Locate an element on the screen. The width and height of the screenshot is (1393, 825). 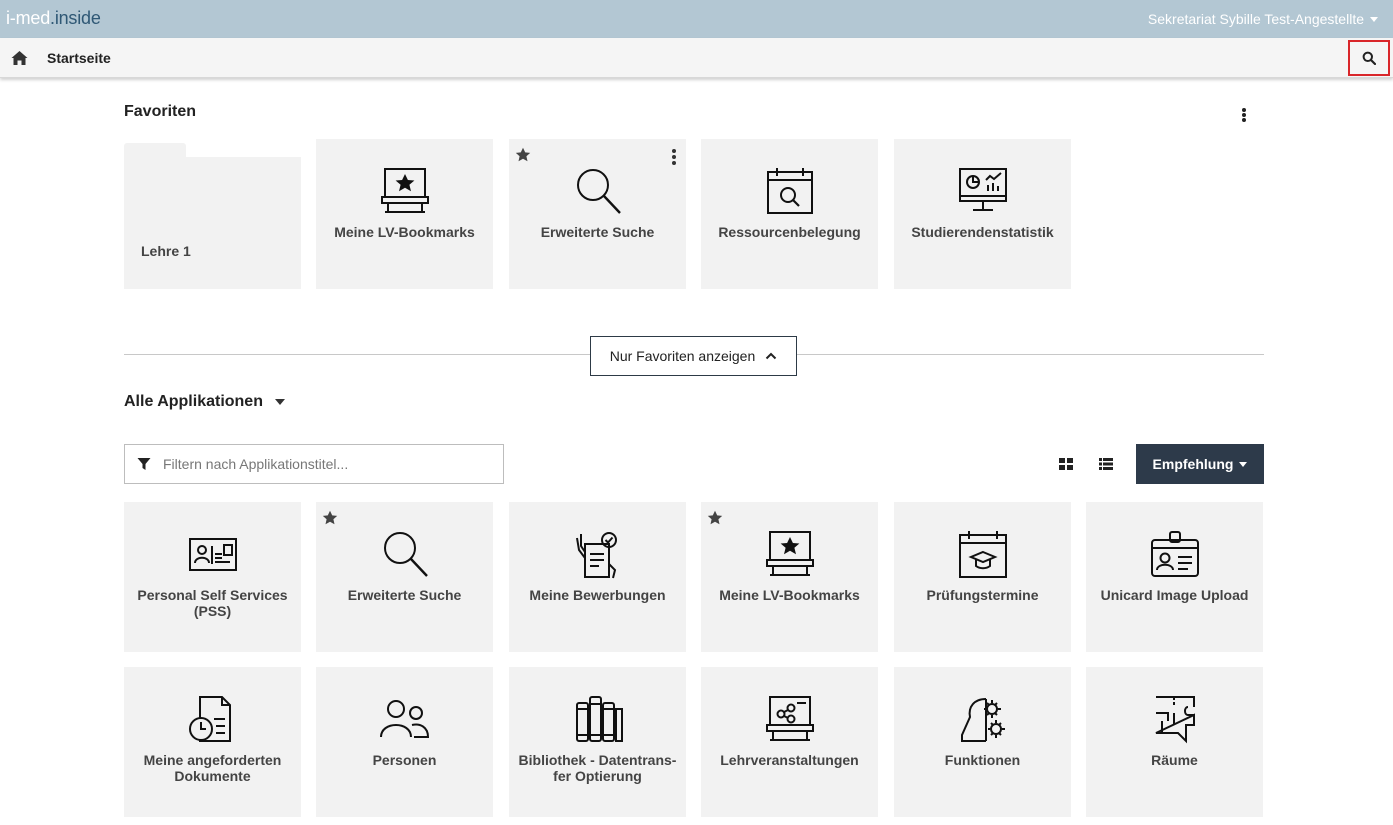
sort-label: Empfehlung is located at coordinates (1193, 464).